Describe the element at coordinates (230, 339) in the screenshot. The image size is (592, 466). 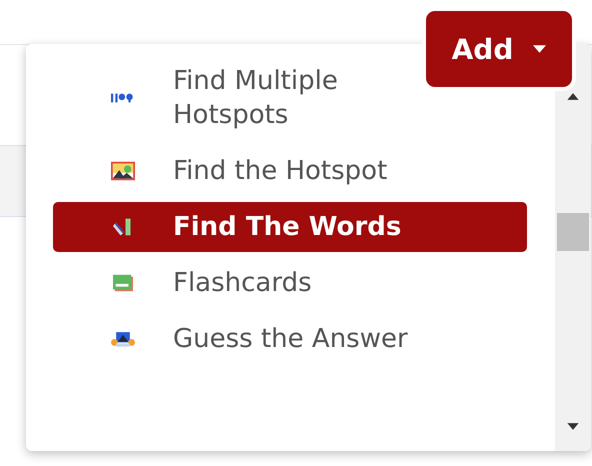
I see `menu-item: Guess the Answer` at that location.